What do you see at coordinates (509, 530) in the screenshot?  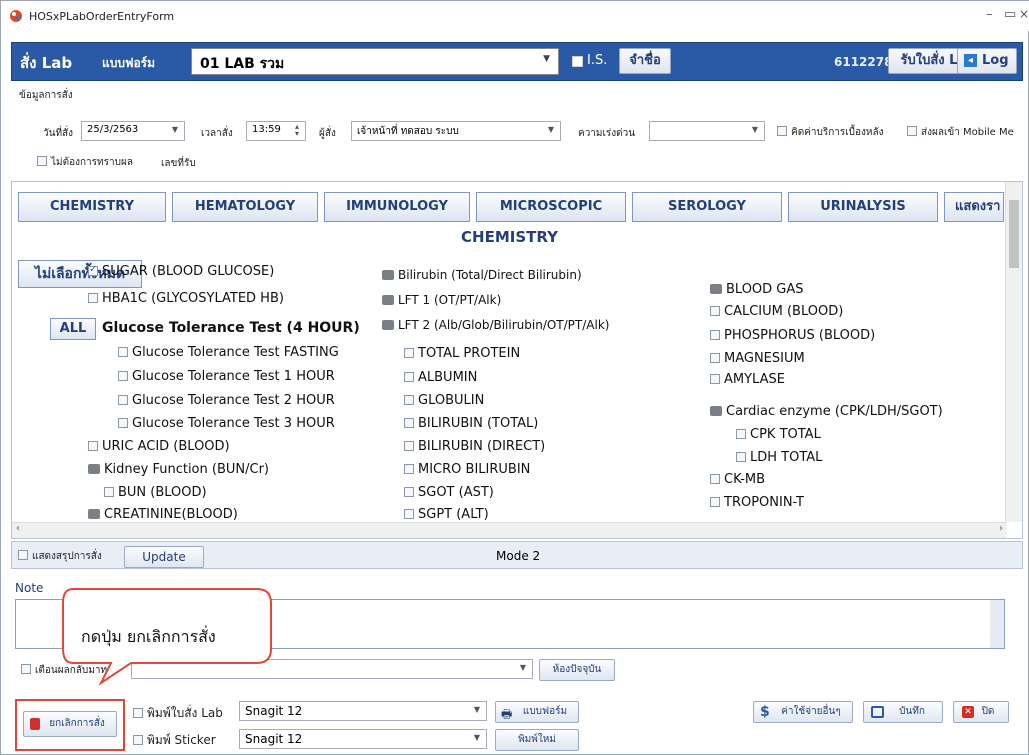 I see `horizontal-scrollbar: ‹ ›` at bounding box center [509, 530].